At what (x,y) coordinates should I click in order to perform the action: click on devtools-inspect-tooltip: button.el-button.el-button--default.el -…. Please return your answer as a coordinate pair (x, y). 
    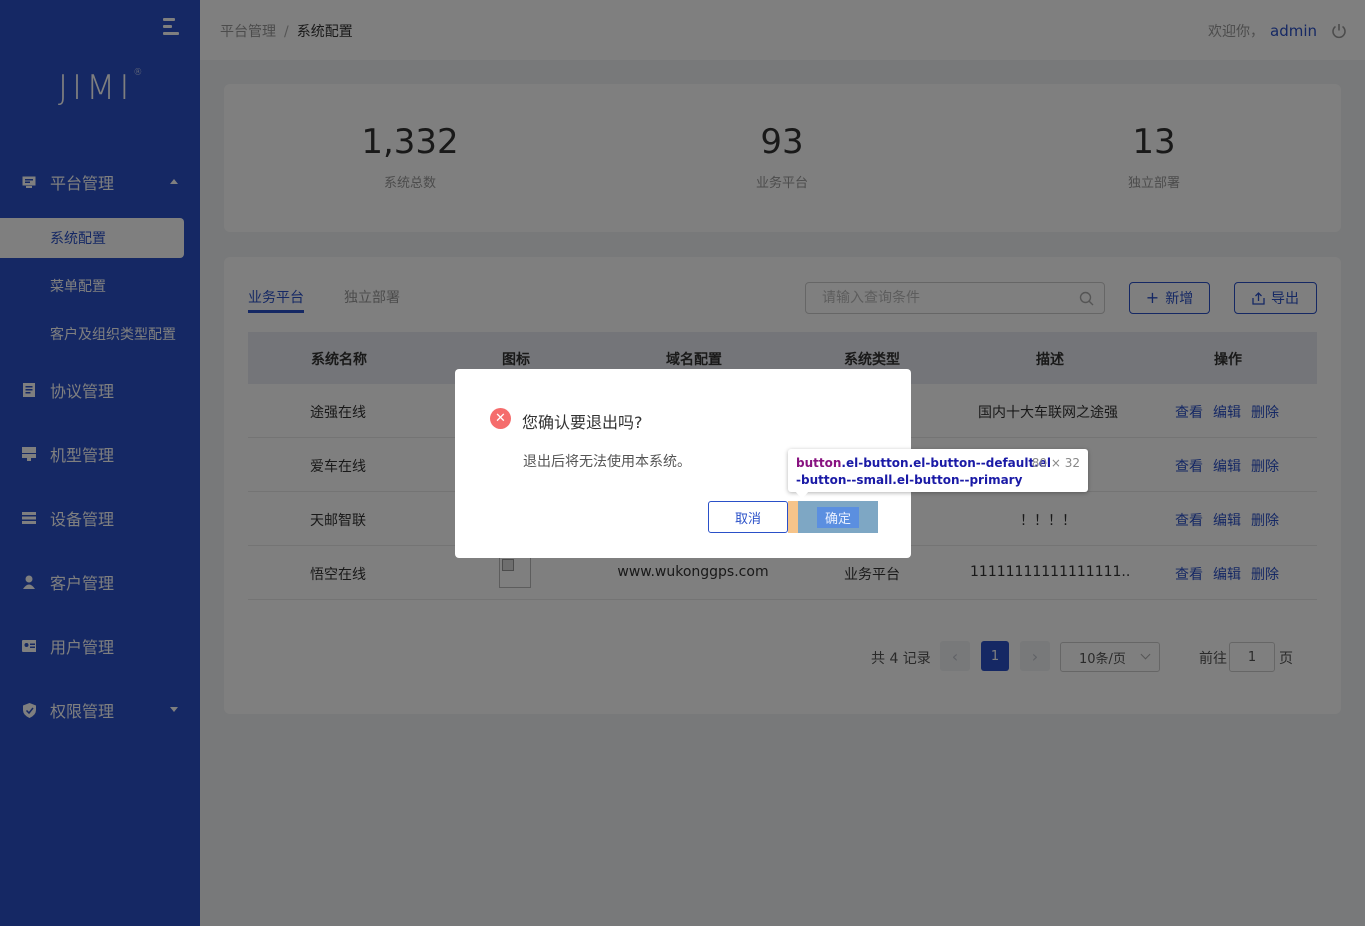
    Looking at the image, I should click on (938, 470).